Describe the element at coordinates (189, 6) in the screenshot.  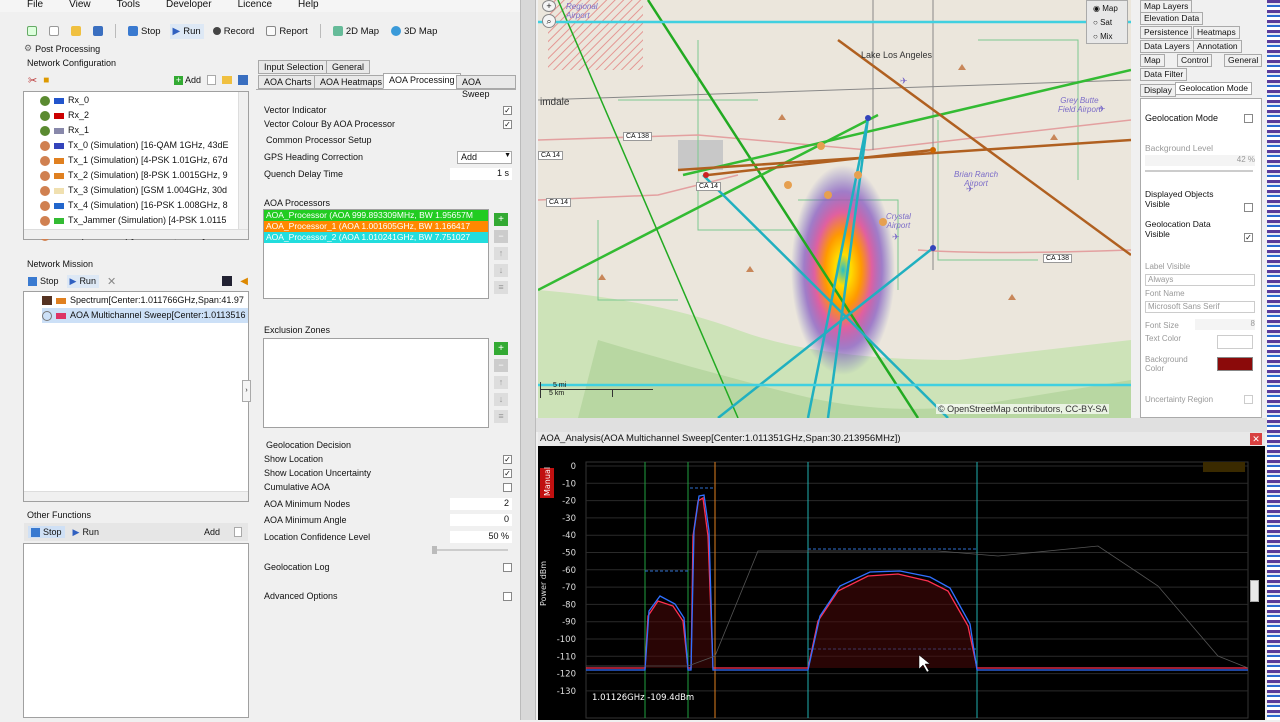
I see `menu-developer: Developer` at that location.